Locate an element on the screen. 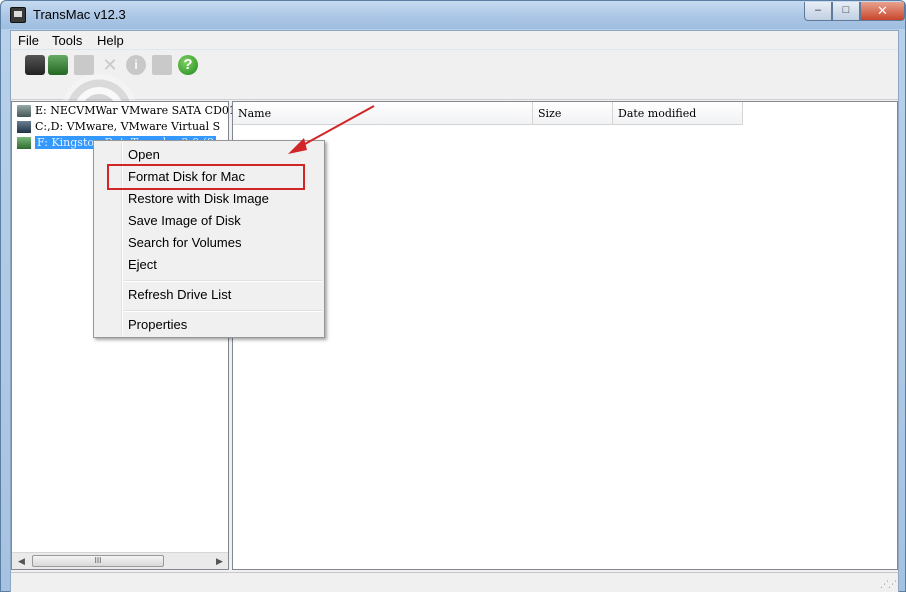  column-header-date-modified: Date modified is located at coordinates (678, 113).